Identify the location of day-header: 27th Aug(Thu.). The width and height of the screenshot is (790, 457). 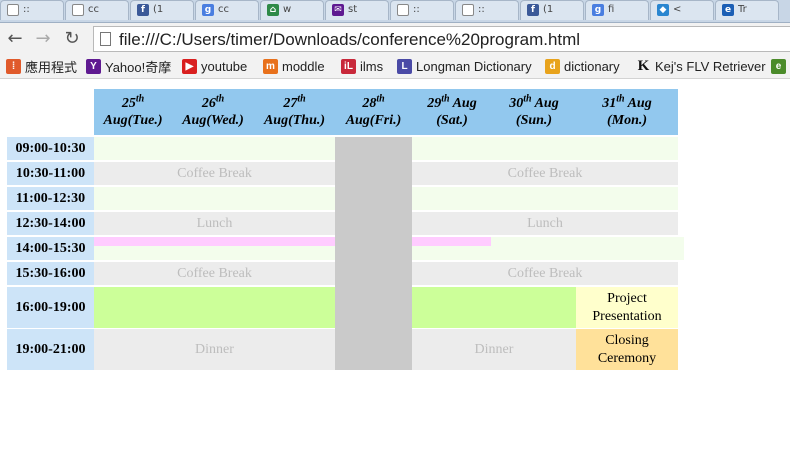
(294, 112).